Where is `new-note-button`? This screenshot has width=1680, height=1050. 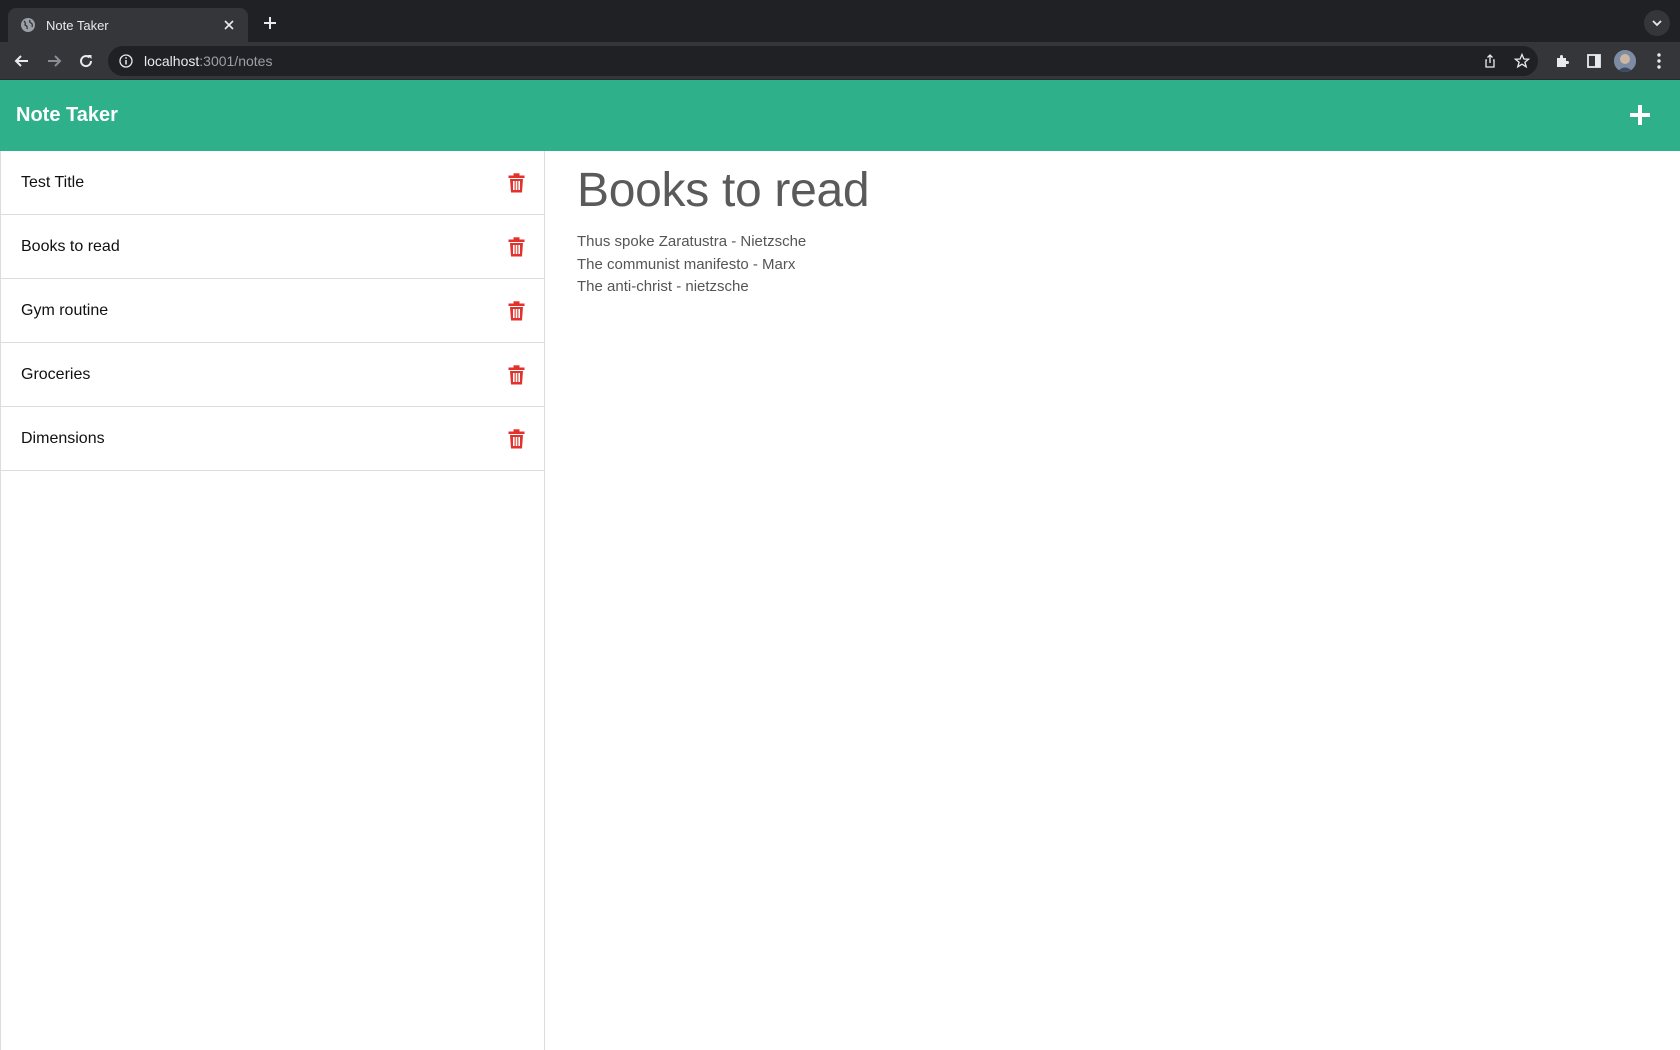 new-note-button is located at coordinates (1640, 115).